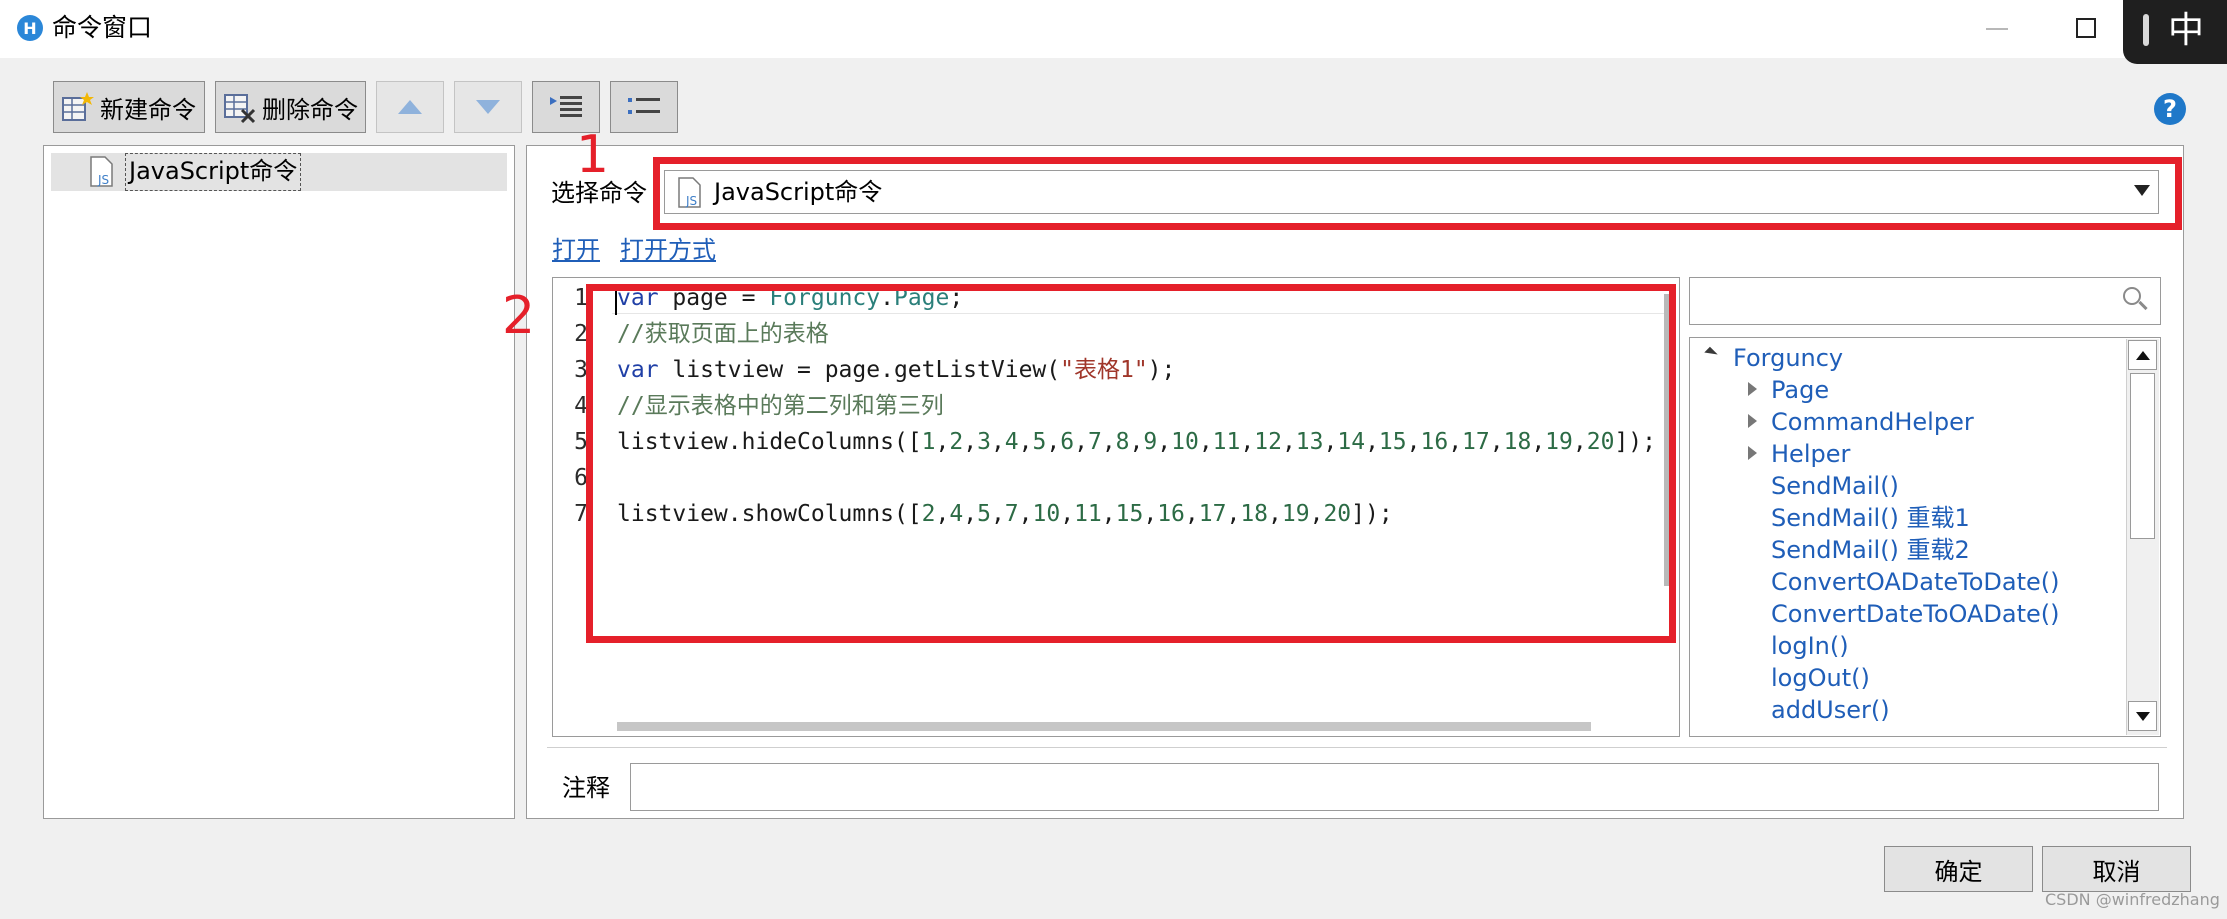 The width and height of the screenshot is (2227, 919). I want to click on tree-node-method: ConvertDateToOADate(), so click(1915, 614).